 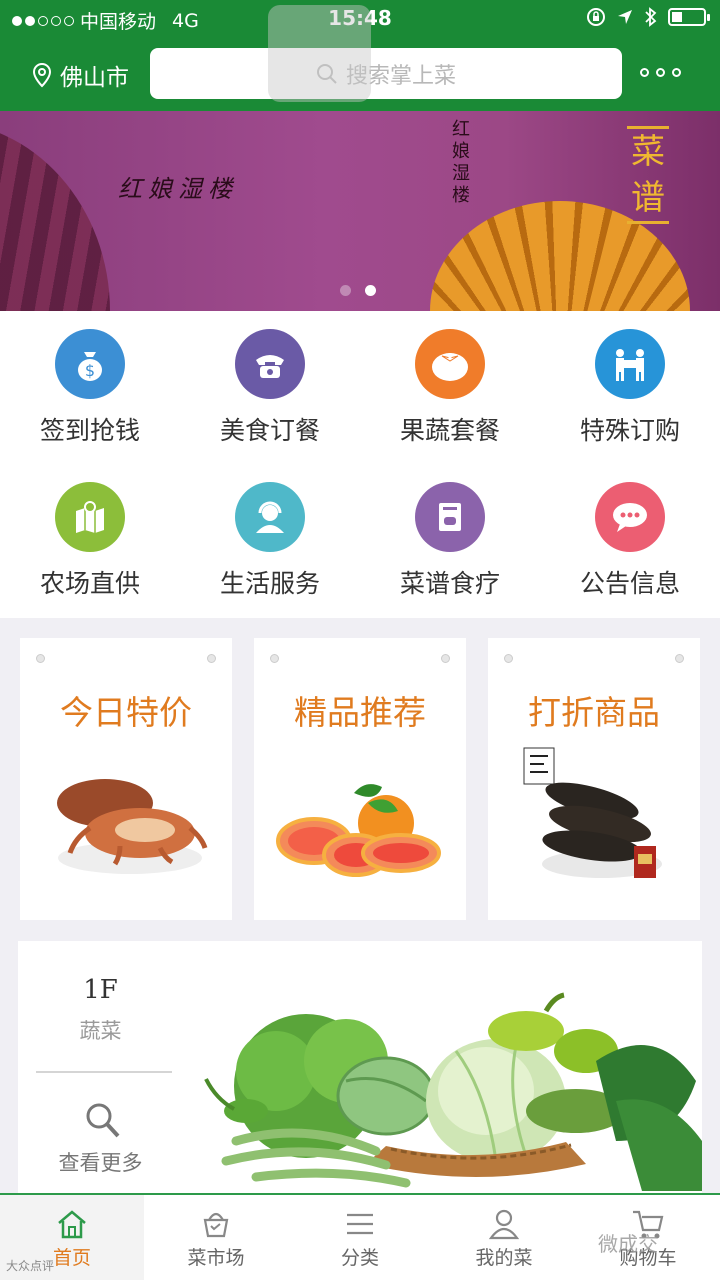 What do you see at coordinates (216, 1224) in the screenshot?
I see `market-basket-icon` at bounding box center [216, 1224].